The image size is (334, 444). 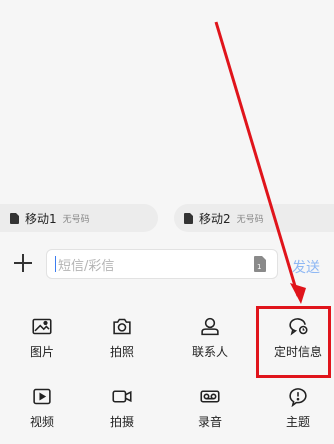 I want to click on composer-row: 短信/彩信 1 发送, so click(x=167, y=264).